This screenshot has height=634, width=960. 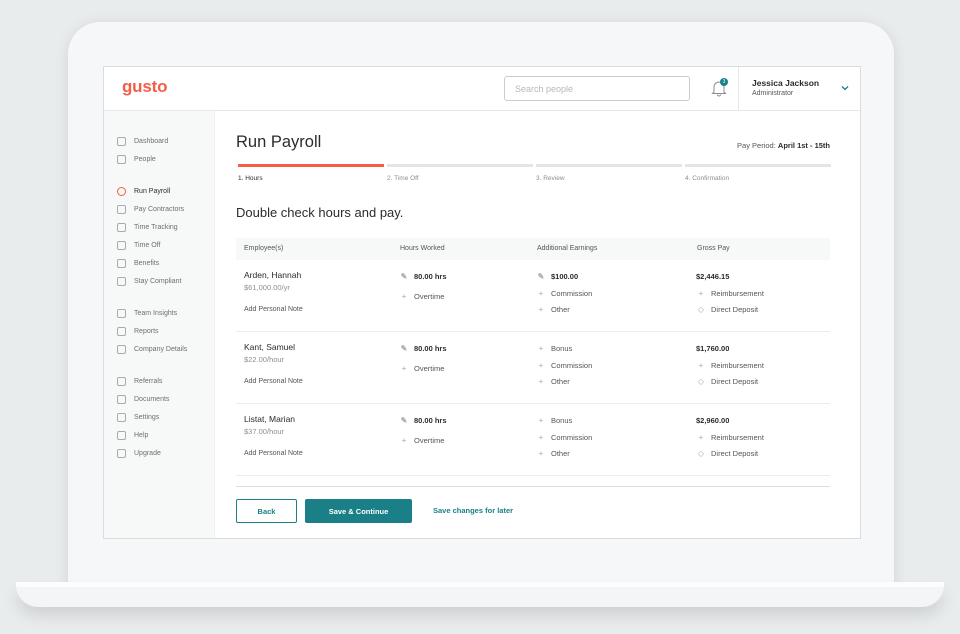 I want to click on sidebar-item-help: Help, so click(x=132, y=435).